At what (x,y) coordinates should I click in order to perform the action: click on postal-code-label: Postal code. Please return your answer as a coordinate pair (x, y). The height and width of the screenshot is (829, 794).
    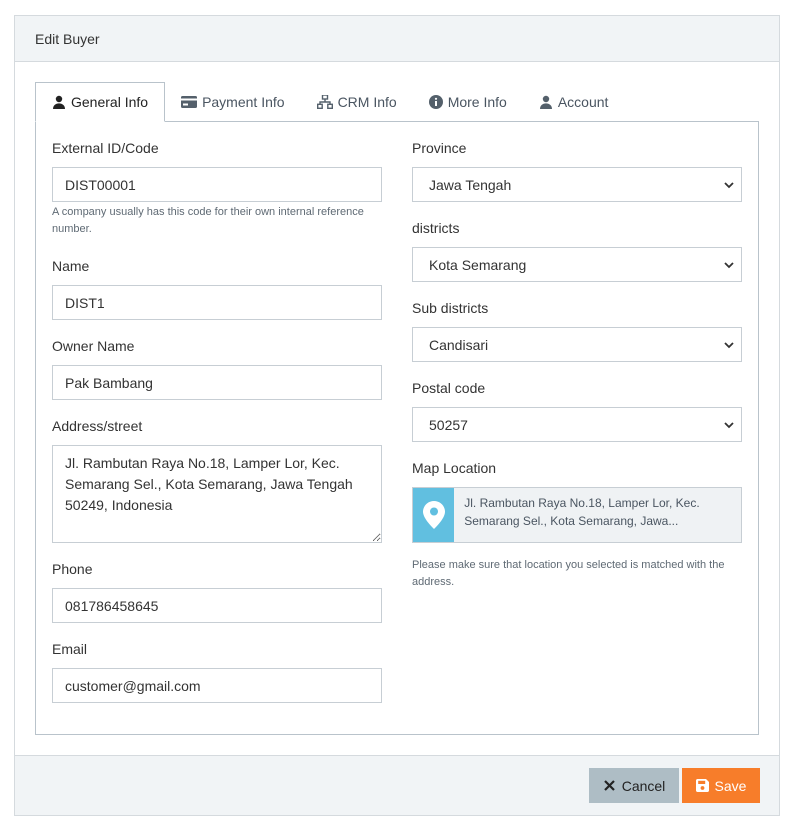
    Looking at the image, I should click on (449, 388).